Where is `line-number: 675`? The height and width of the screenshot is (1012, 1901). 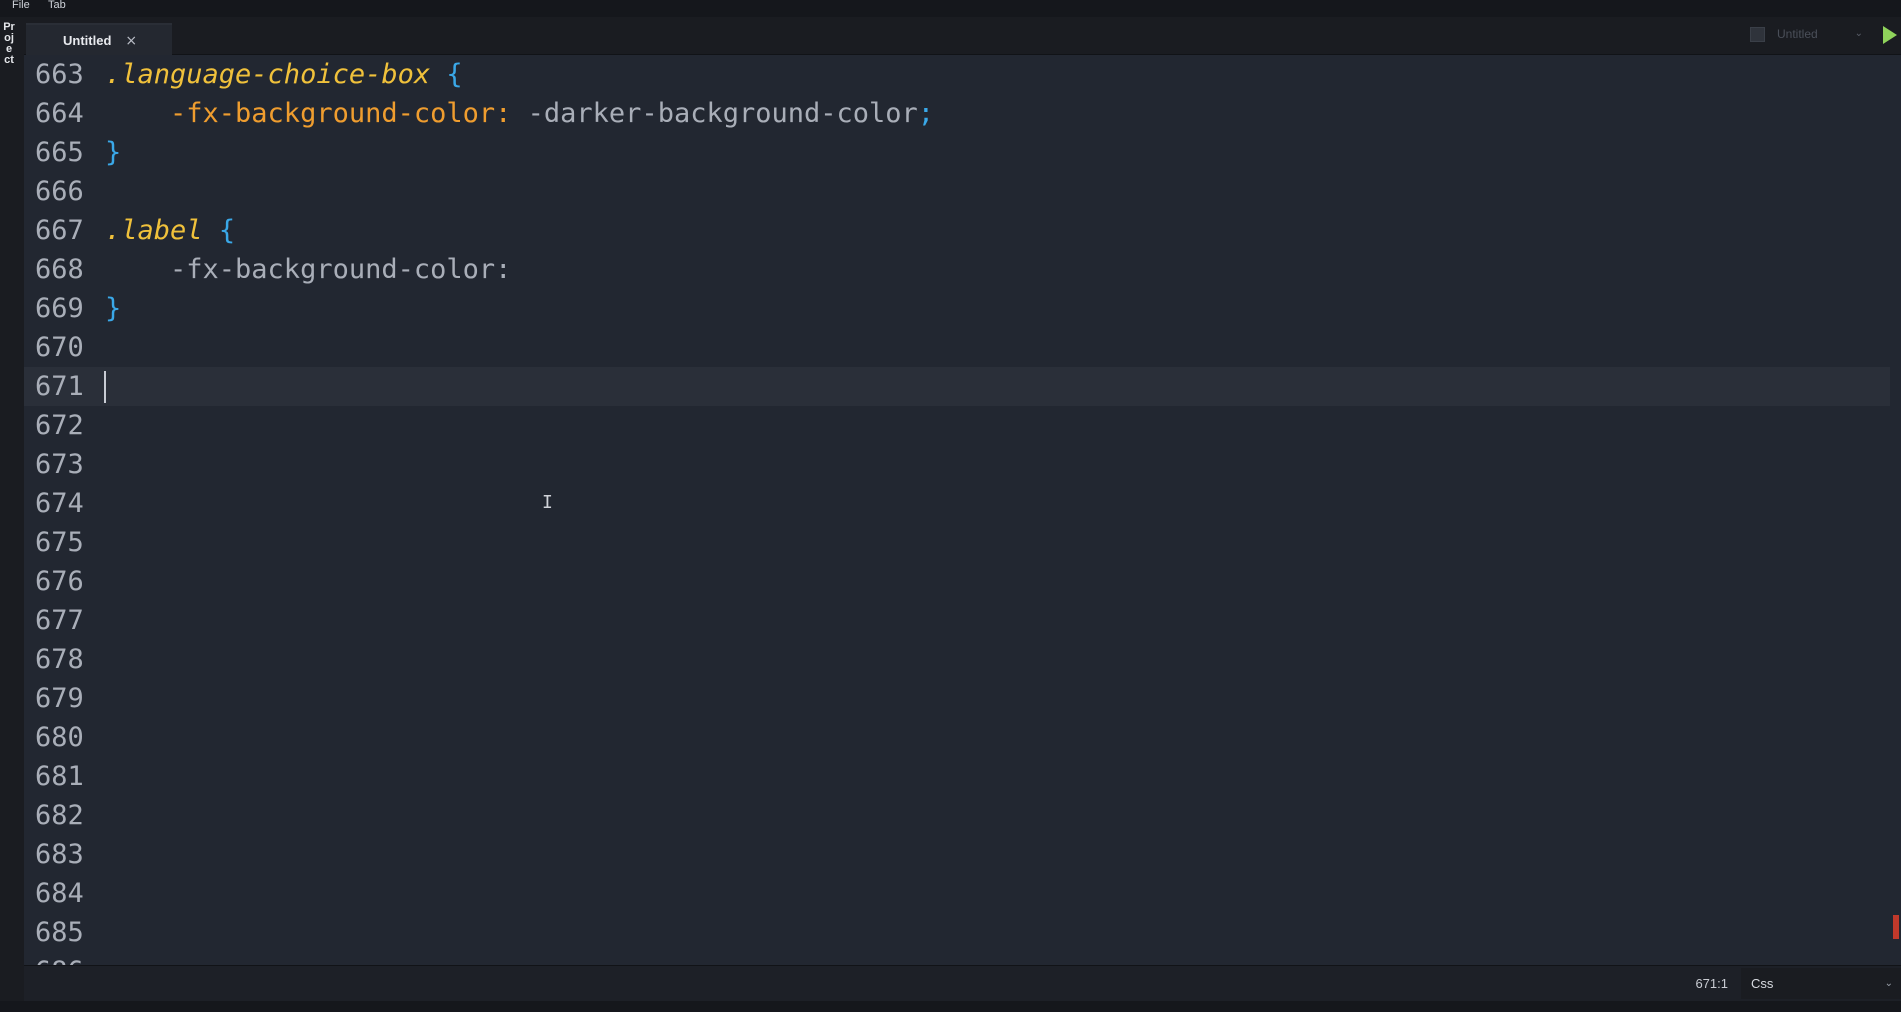
line-number: 675 is located at coordinates (59, 542).